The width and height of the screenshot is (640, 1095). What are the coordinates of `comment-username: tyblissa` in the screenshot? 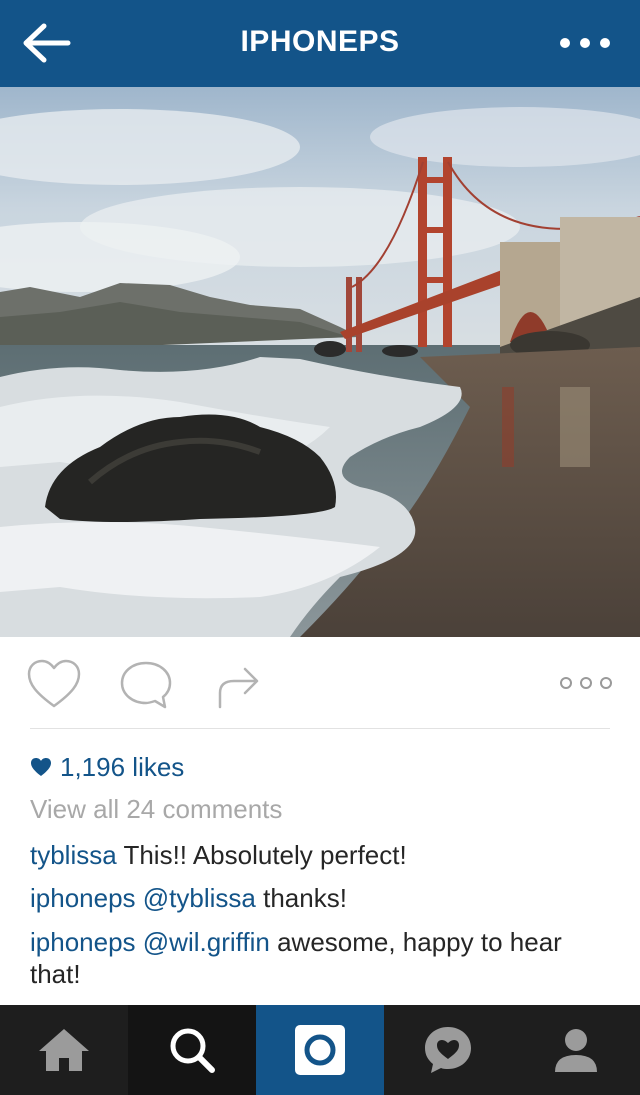 It's located at (73, 855).